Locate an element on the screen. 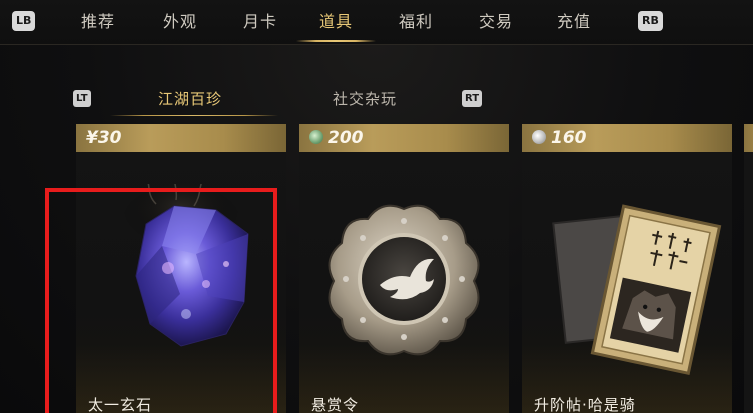 The height and width of the screenshot is (413, 753). item-price-value: 160 is located at coordinates (569, 138).